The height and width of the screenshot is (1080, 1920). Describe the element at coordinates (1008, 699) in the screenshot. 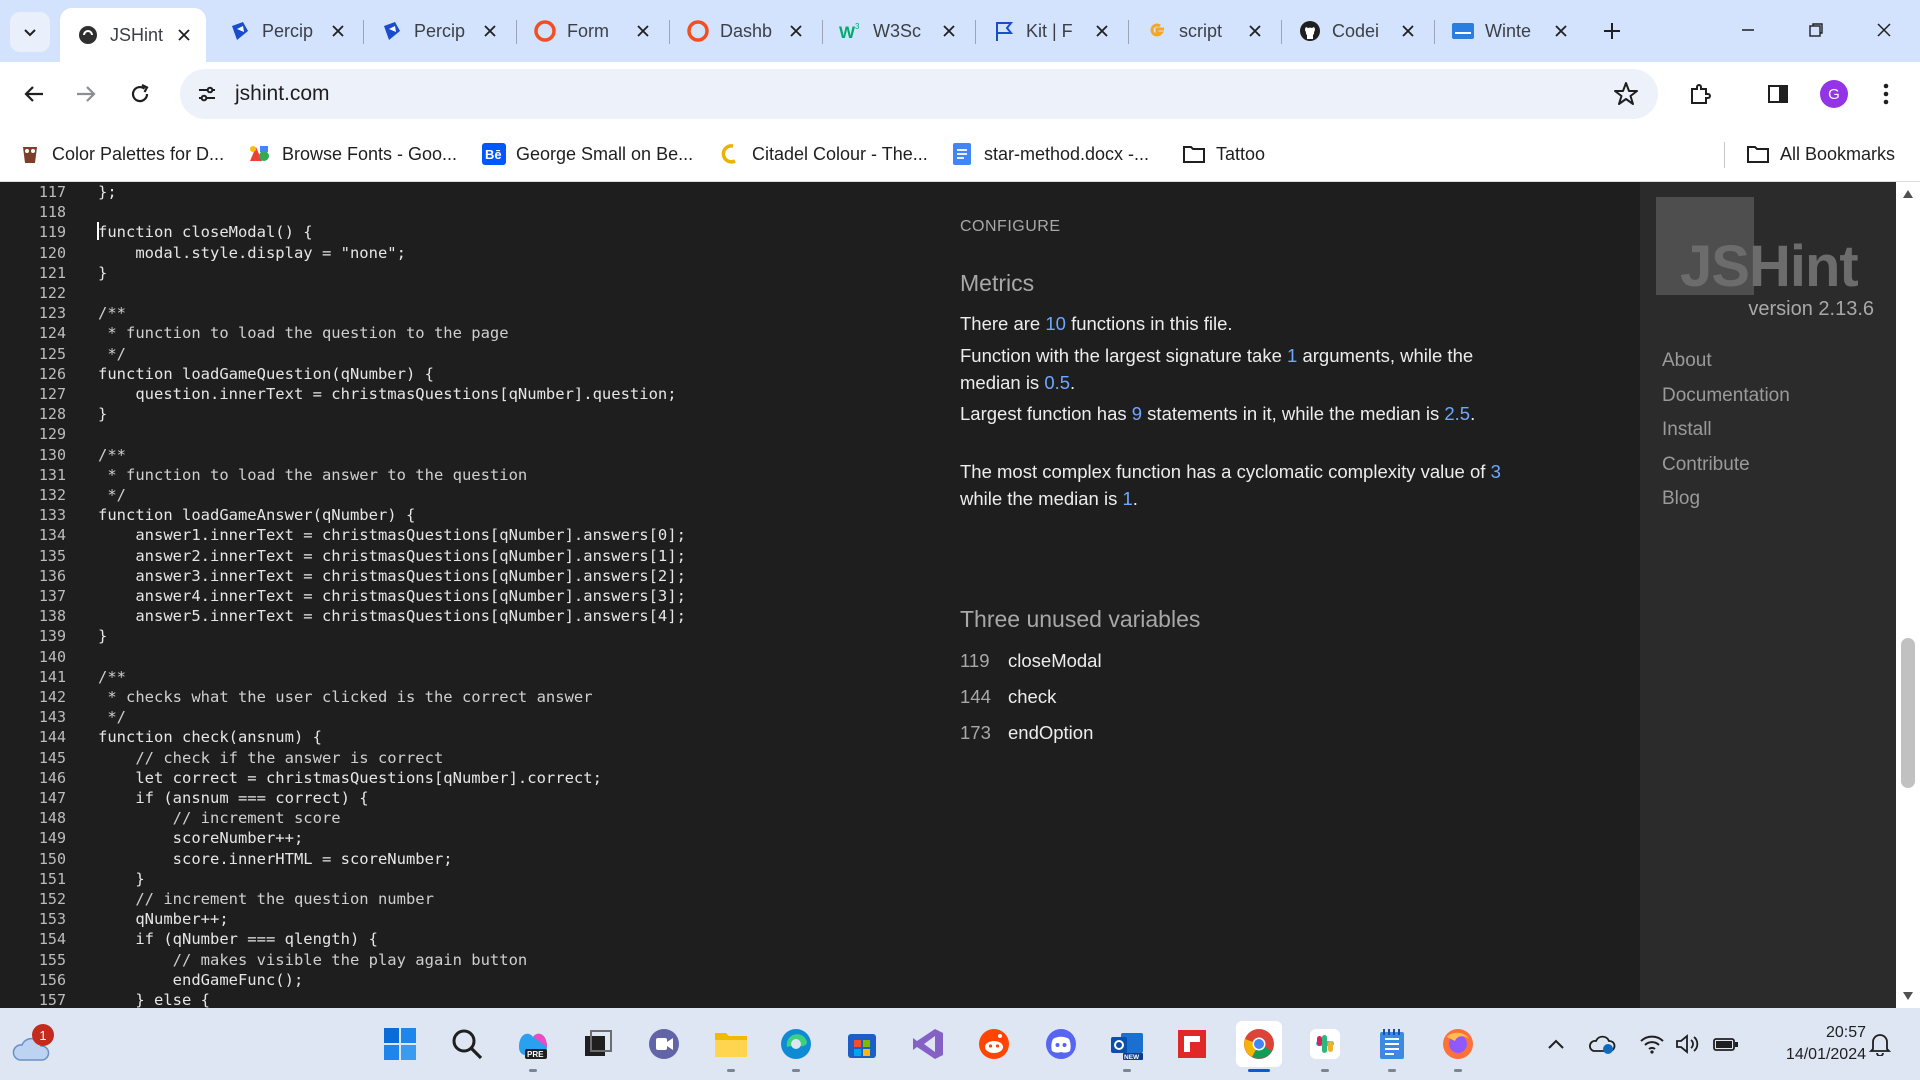

I see `unused-variable-row: 144 check` at that location.